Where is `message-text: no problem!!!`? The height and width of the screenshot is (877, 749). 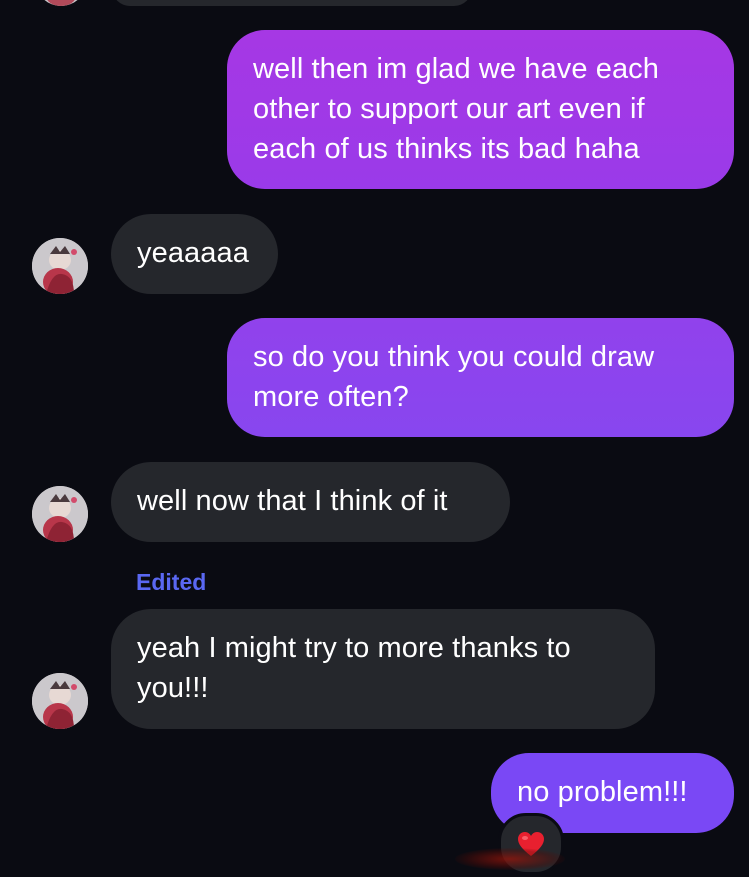
message-text: no problem!!! is located at coordinates (602, 792).